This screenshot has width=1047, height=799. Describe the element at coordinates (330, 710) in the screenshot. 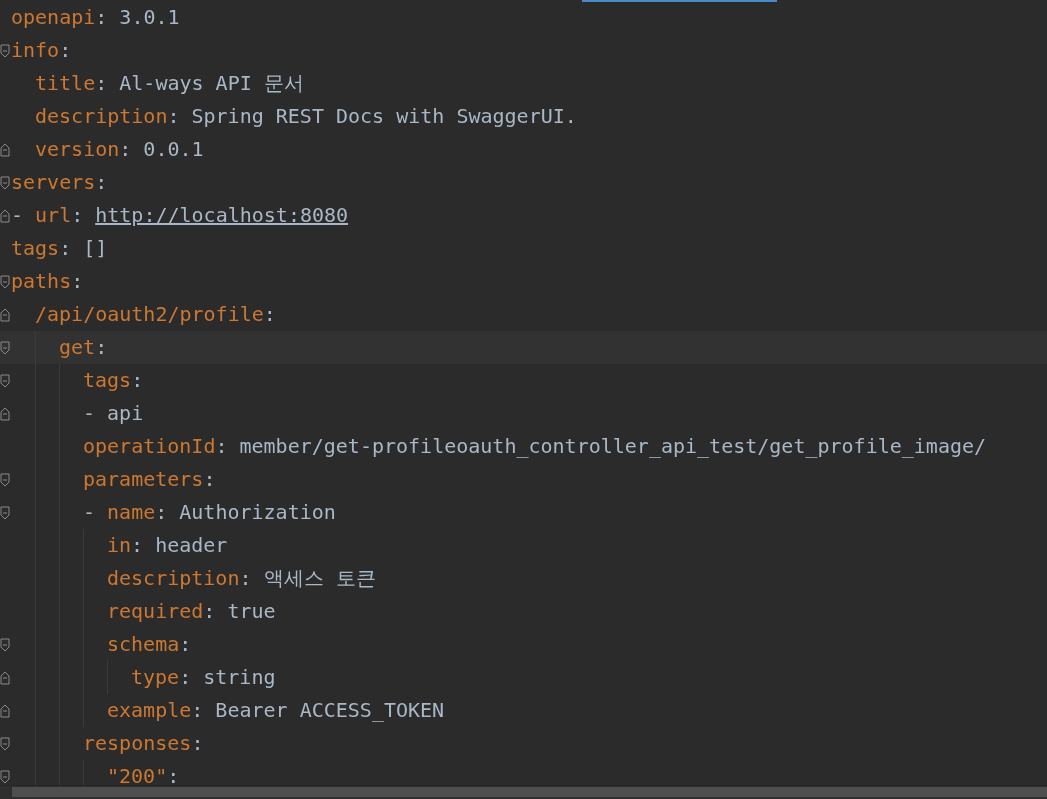

I see `yaml-value: Bearer ACCESS_TOKEN` at that location.